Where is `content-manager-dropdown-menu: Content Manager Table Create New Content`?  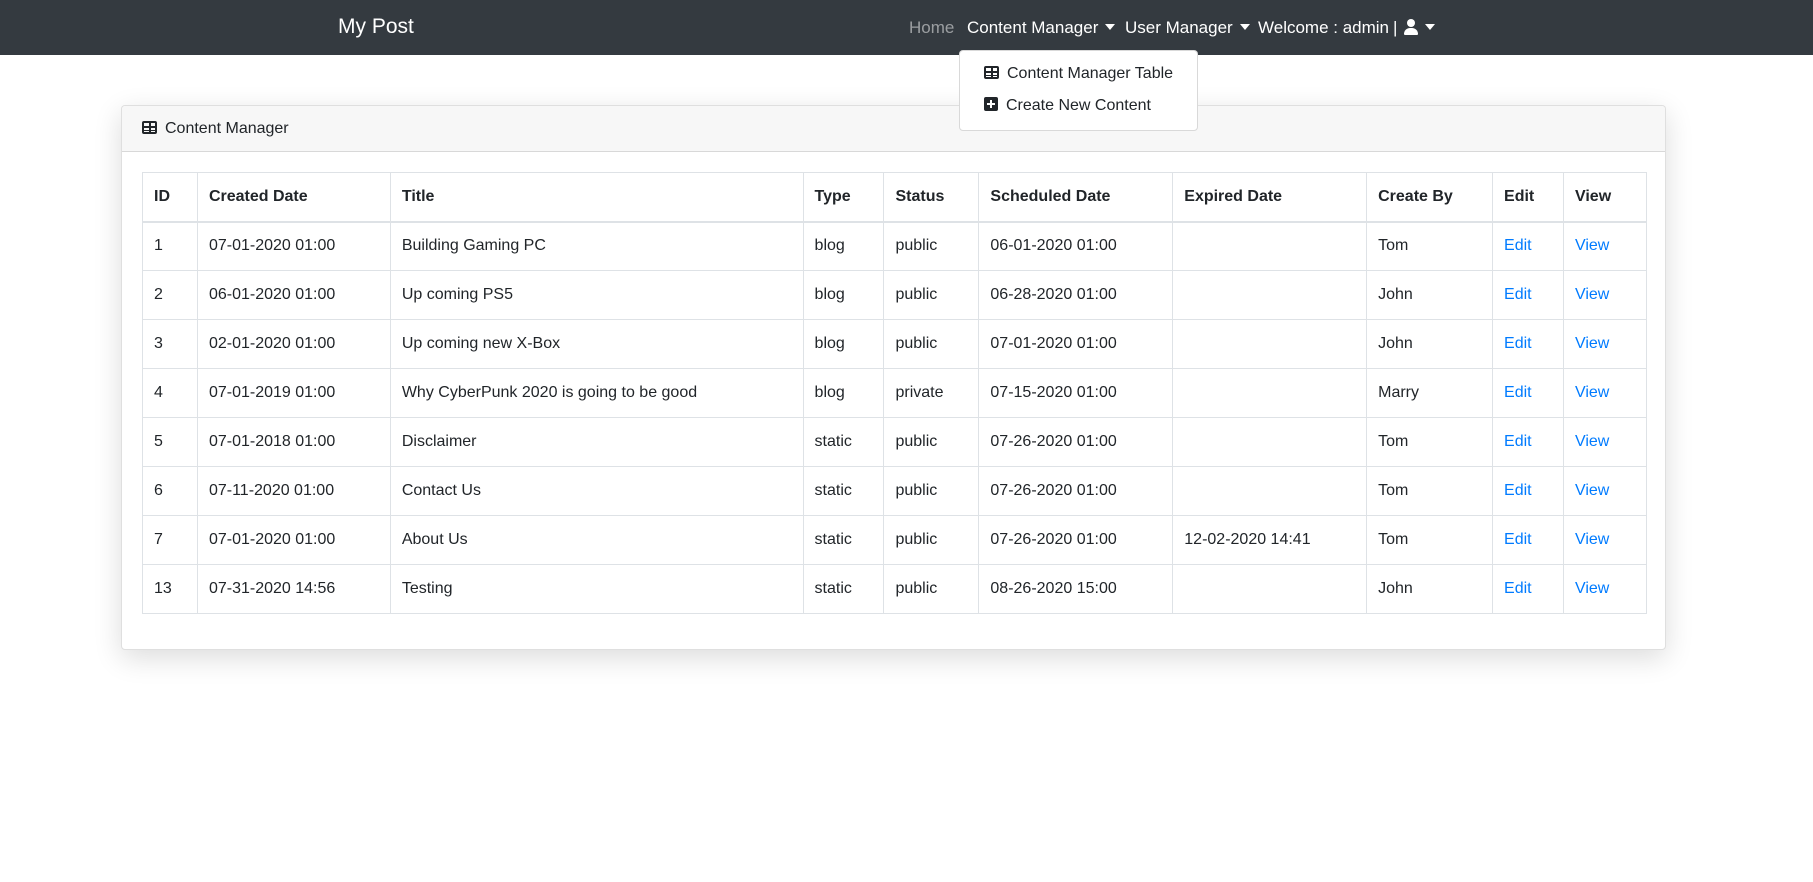
content-manager-dropdown-menu: Content Manager Table Create New Content is located at coordinates (1078, 90).